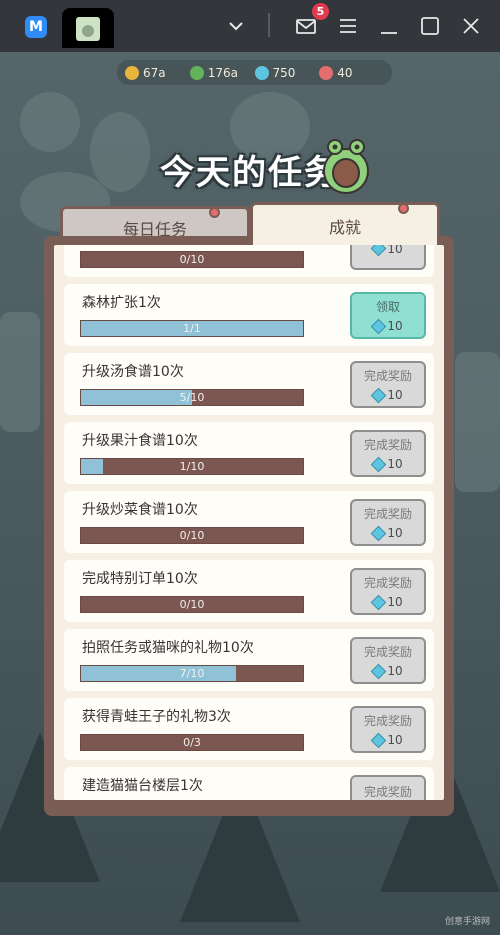  What do you see at coordinates (133, 372) in the screenshot?
I see `task-name: 升级汤食谱10次` at bounding box center [133, 372].